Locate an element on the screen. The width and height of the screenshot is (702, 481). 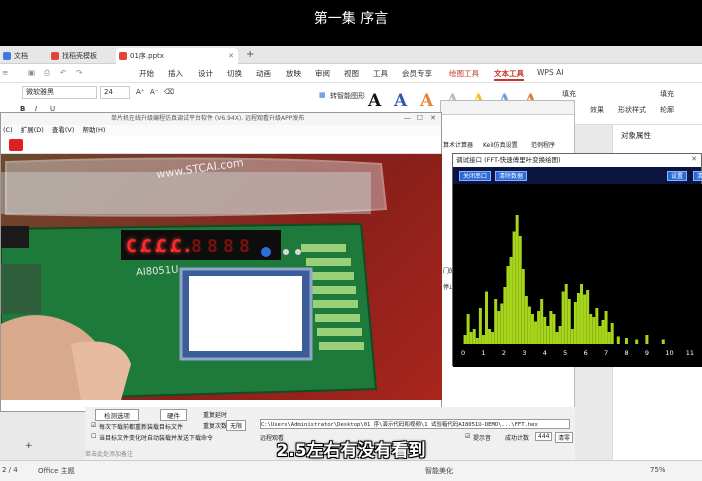
print-icon: ⎙ is located at coordinates (47, 73).